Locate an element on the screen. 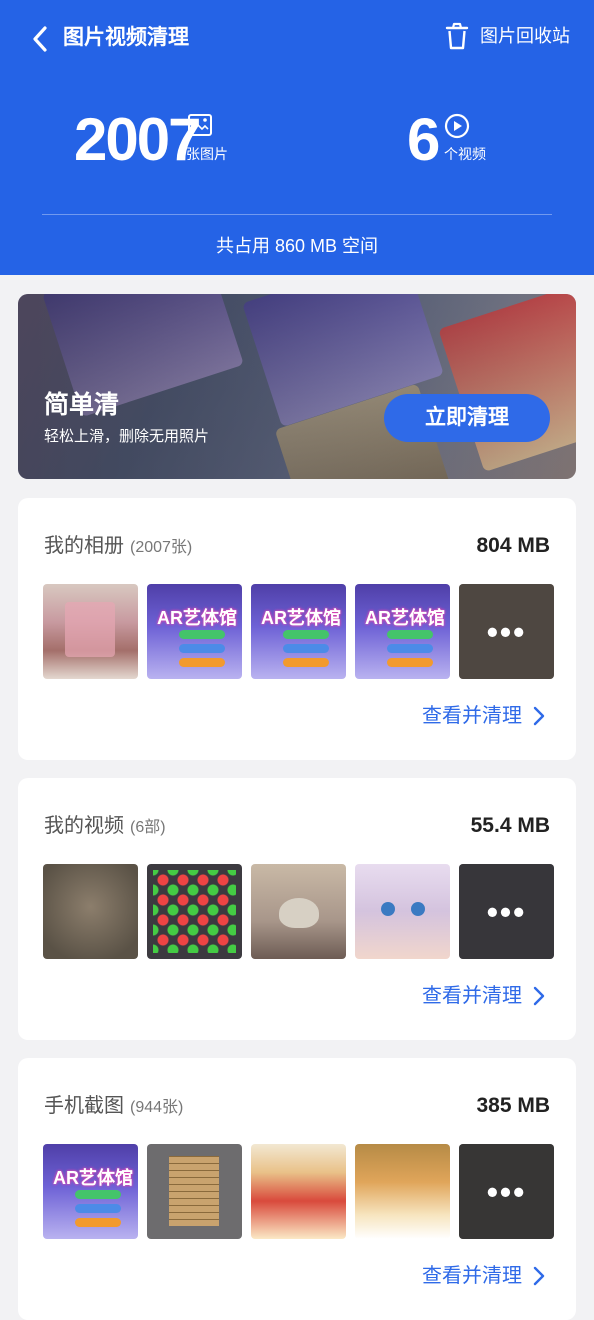 This screenshot has width=594, height=1320. banner-subtitle: 轻松上滑，删除无用照片 is located at coordinates (127, 436).